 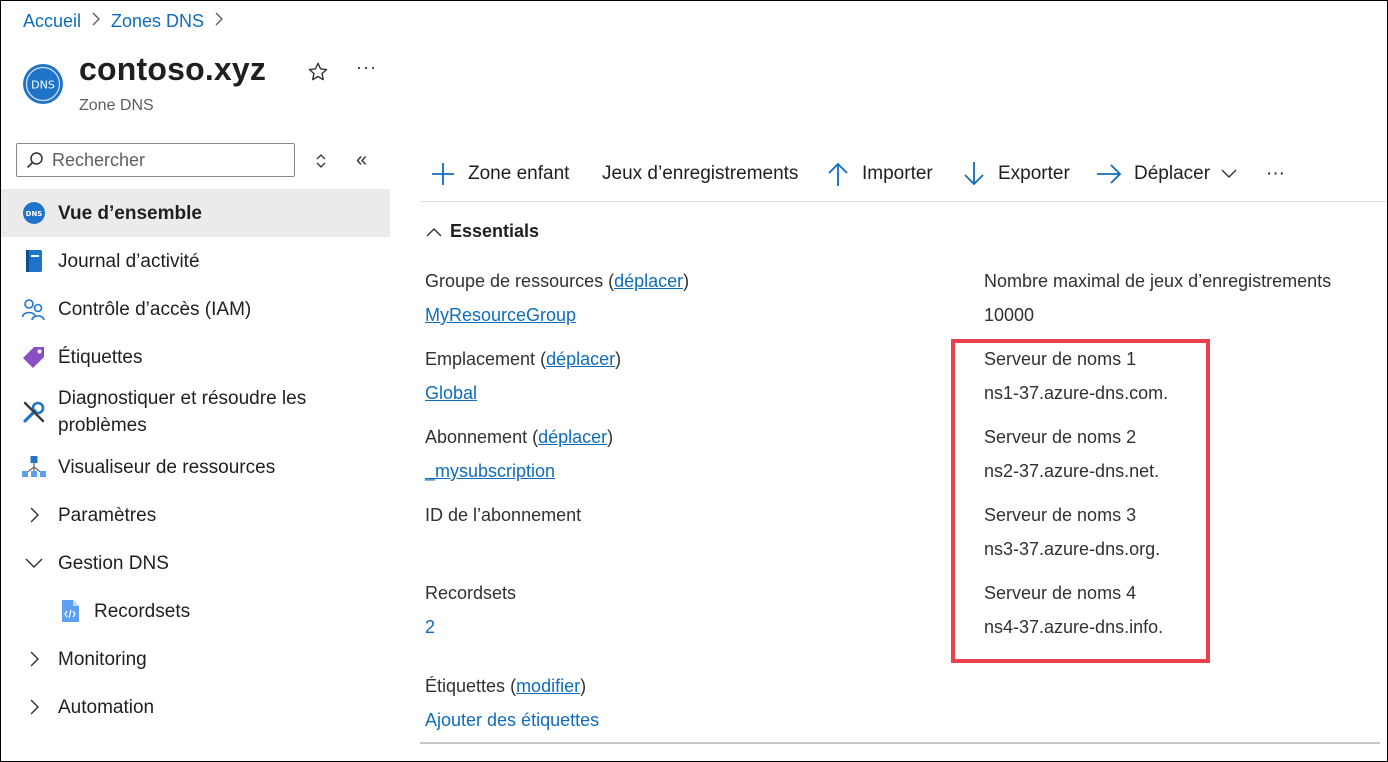 I want to click on sidebar-item-label: Vue d’ensemble, so click(x=130, y=213).